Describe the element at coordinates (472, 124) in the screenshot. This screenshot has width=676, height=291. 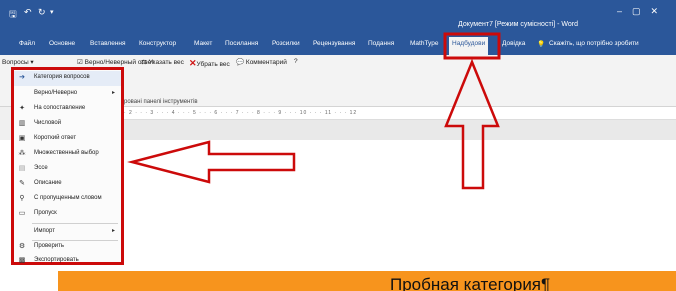
I see `up-arrow-annotation` at that location.